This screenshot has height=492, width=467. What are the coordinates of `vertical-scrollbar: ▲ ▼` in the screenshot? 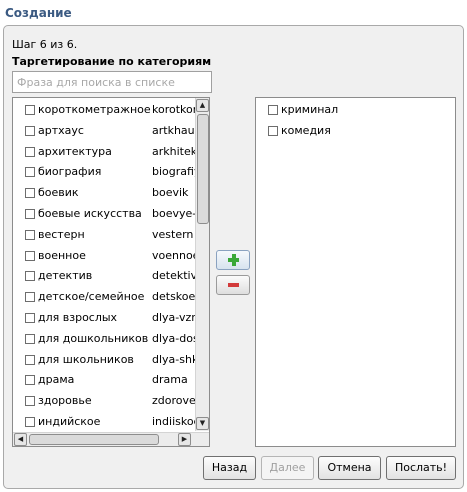 It's located at (202, 264).